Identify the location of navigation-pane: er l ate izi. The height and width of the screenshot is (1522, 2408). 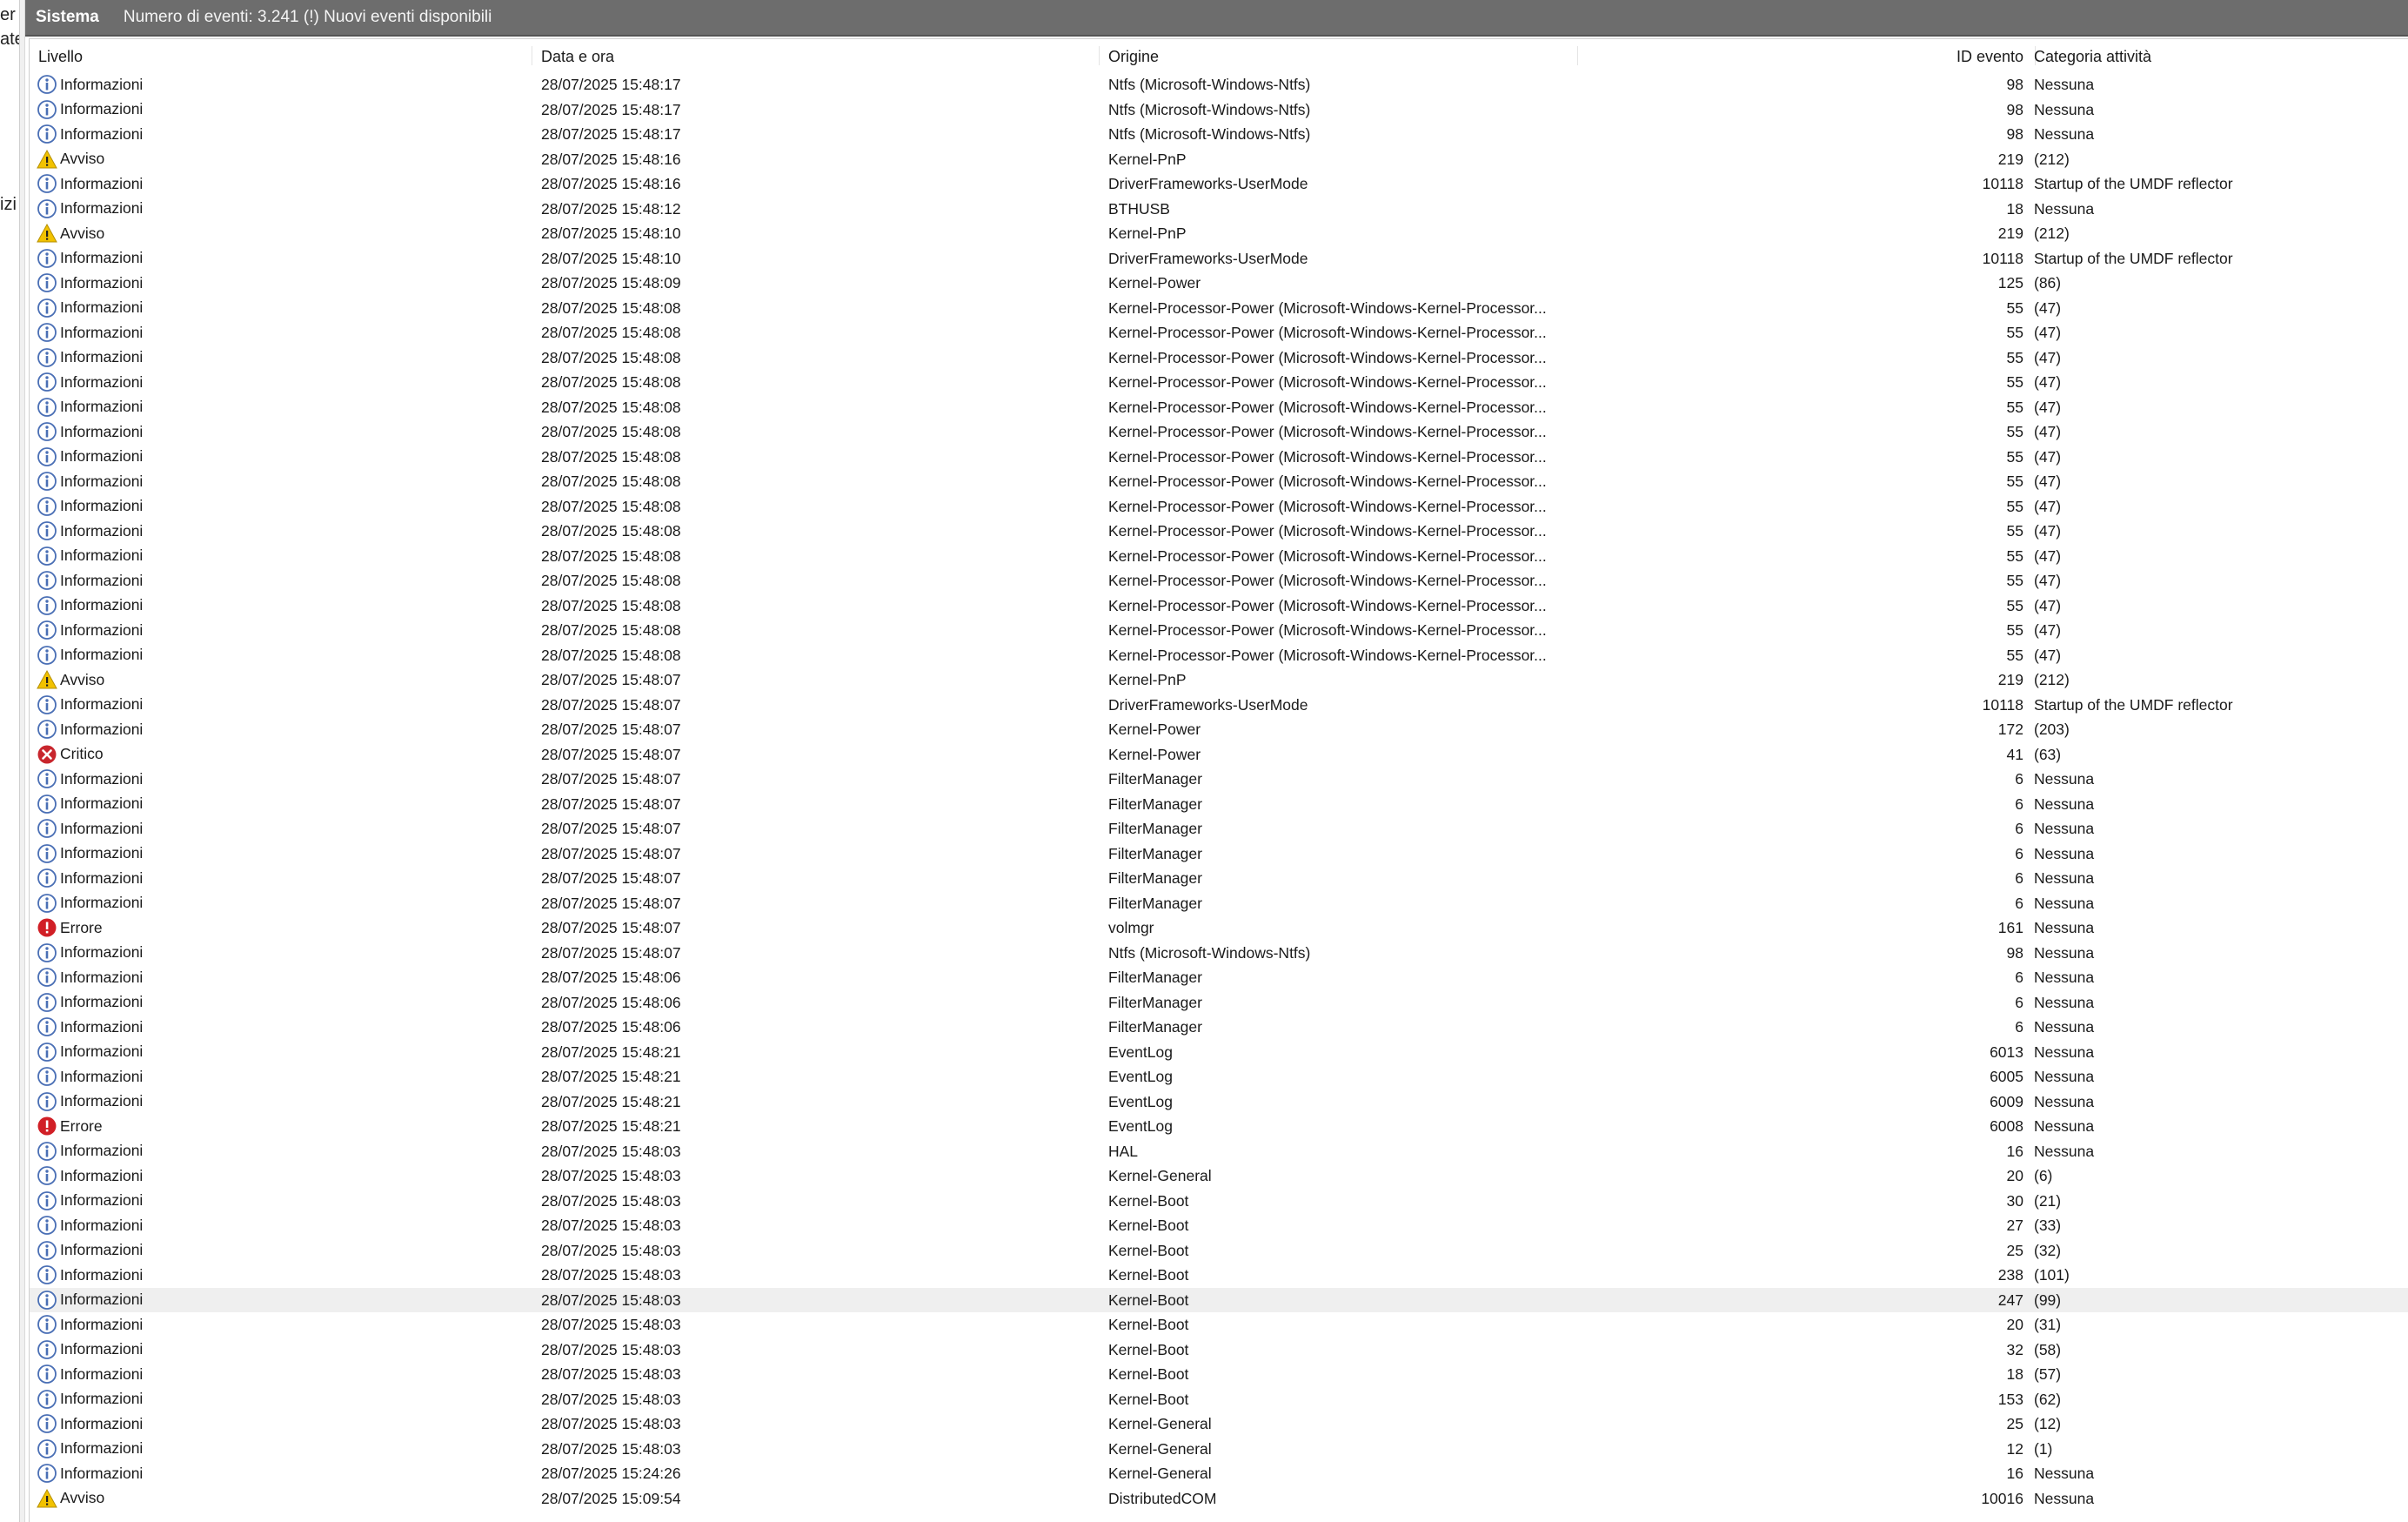
(10, 761).